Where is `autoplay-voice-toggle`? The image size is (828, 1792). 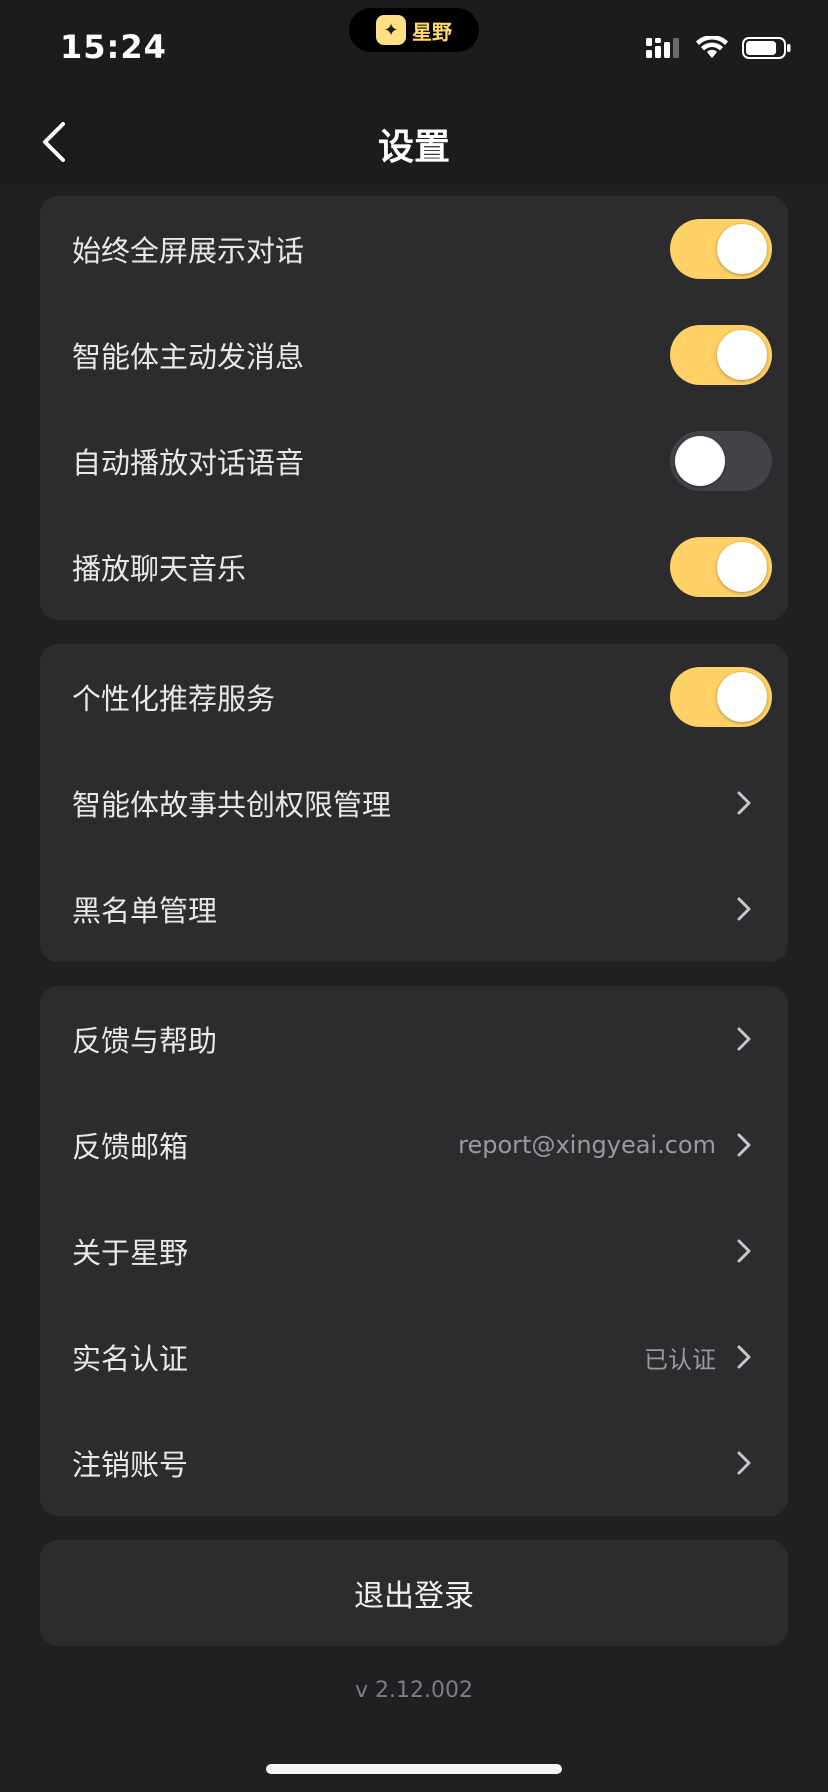
autoplay-voice-toggle is located at coordinates (721, 461).